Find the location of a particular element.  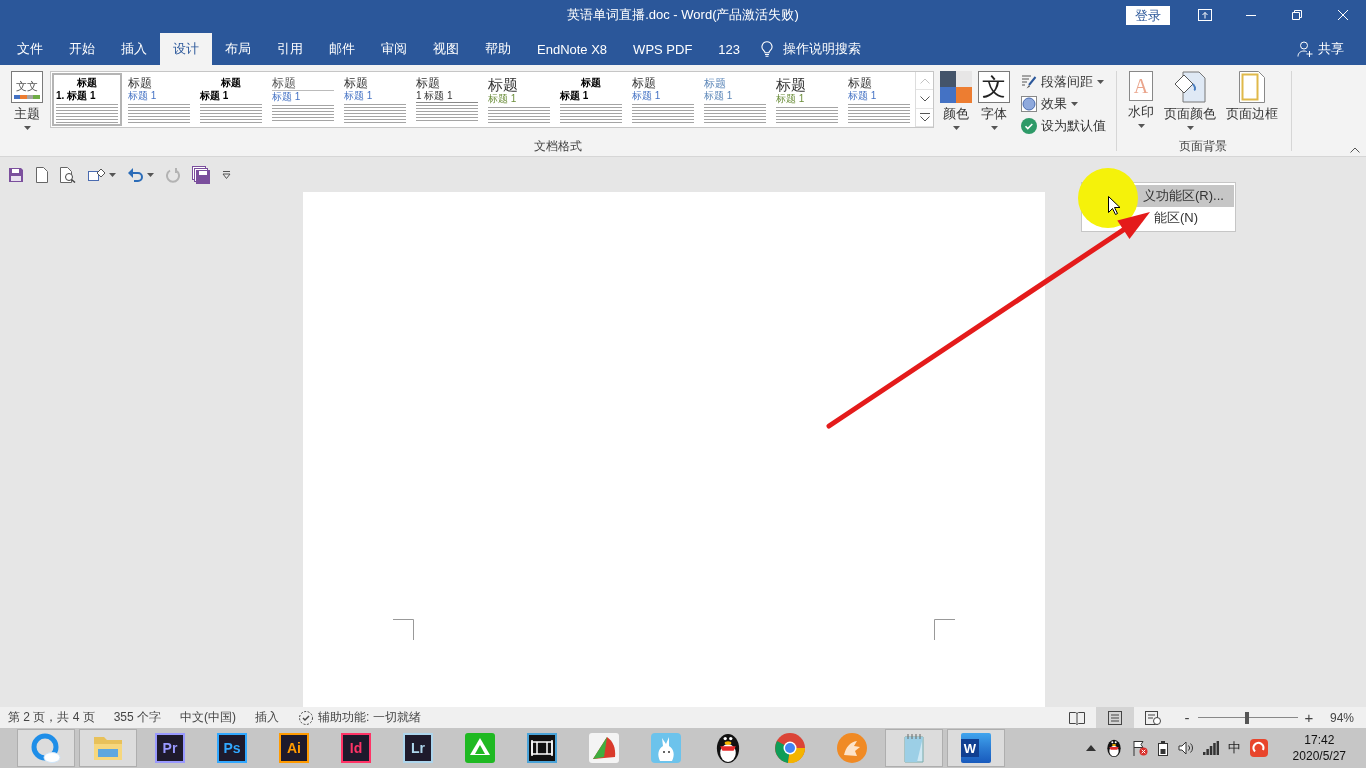

paint-bucket-icon is located at coordinates (1190, 87).